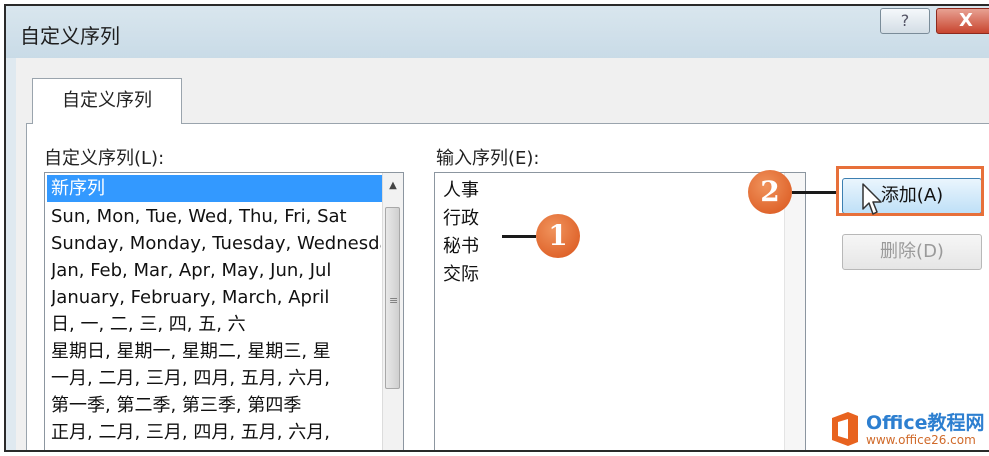 This screenshot has height=456, width=989. I want to click on listbox-scrollbar: ▲ ≡, so click(392, 311).